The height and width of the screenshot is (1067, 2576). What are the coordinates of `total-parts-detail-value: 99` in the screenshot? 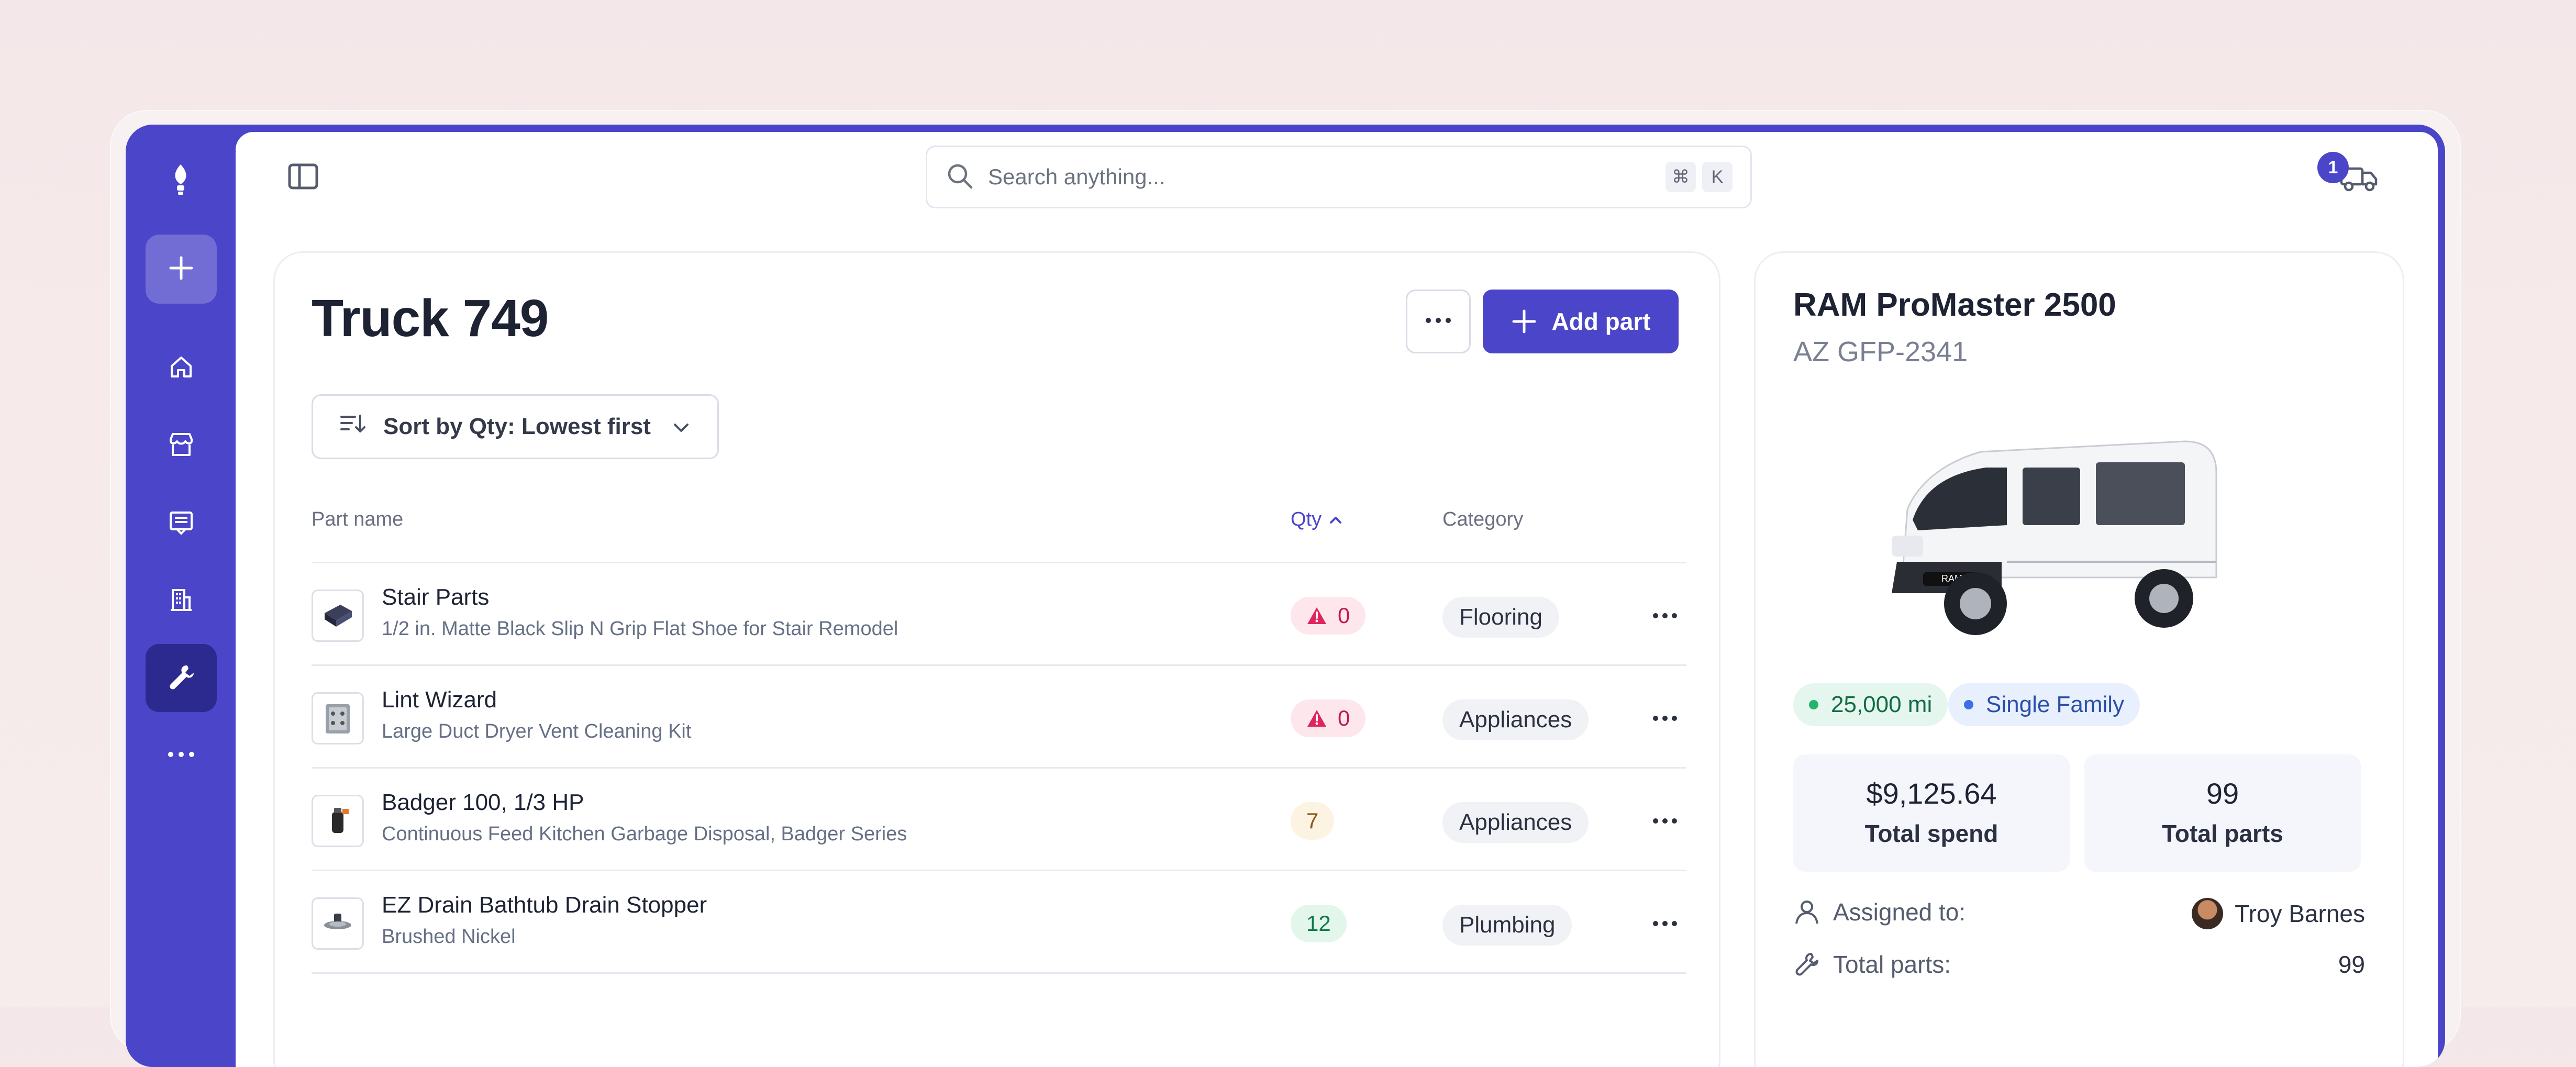 It's located at (2351, 964).